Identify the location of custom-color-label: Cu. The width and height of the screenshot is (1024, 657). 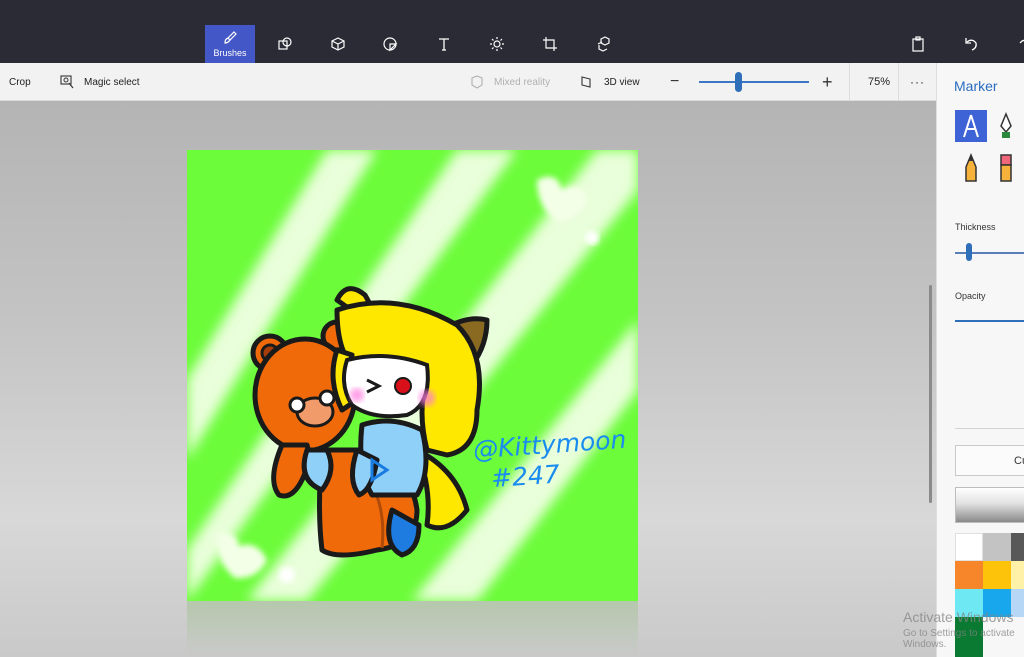
(1019, 461).